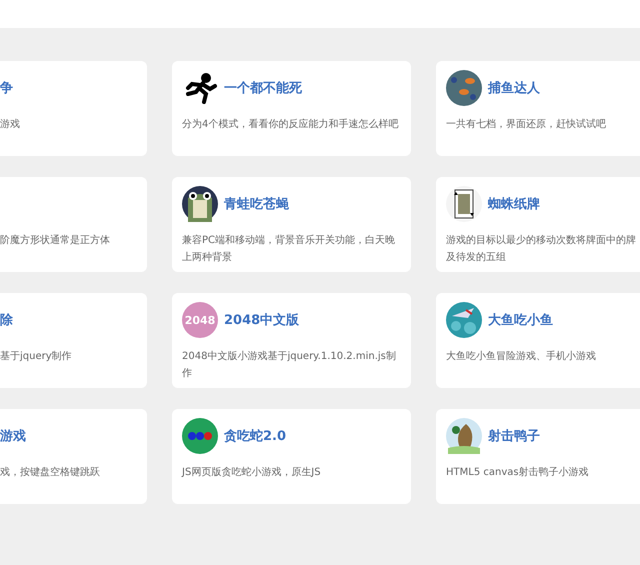  I want to click on game-card: 2048 2048中文版 2048中文版小游戏基于jquery.1.10.2.min.js制作, so click(291, 340).